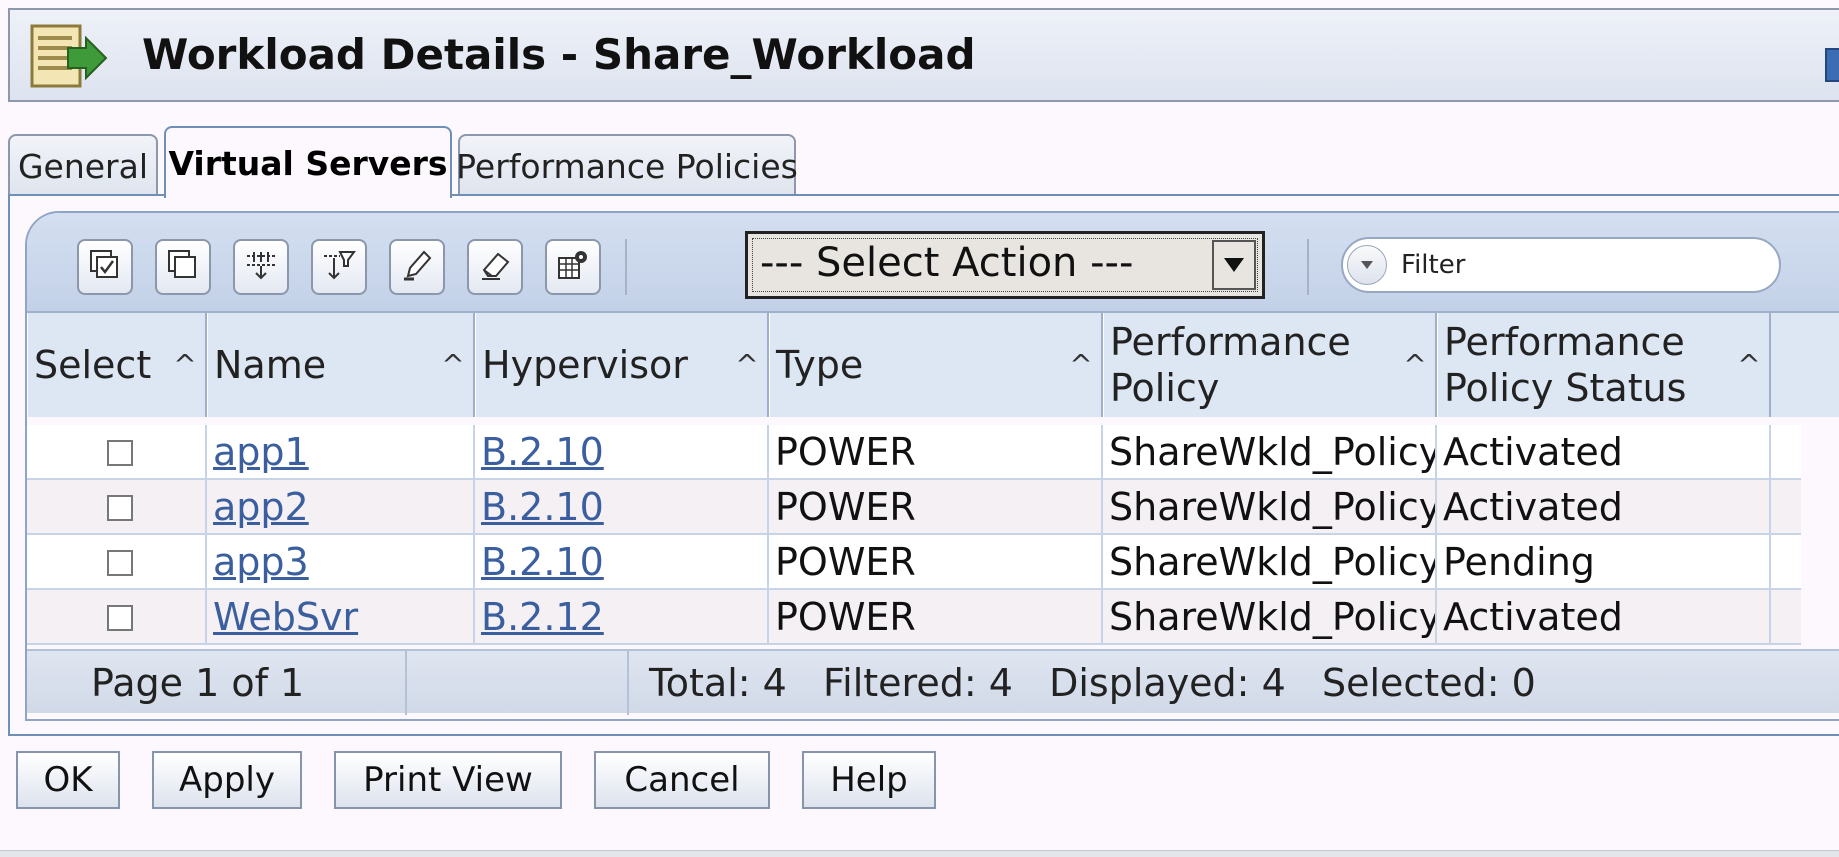  I want to click on column-header-type: Type ^, so click(936, 365).